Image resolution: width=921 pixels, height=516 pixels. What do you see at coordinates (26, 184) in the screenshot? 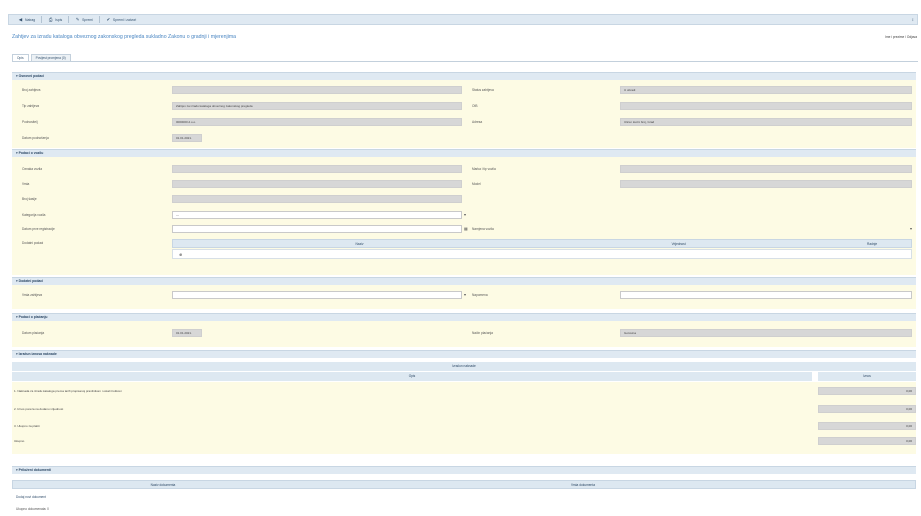
I see `field-label: Vrsta` at bounding box center [26, 184].